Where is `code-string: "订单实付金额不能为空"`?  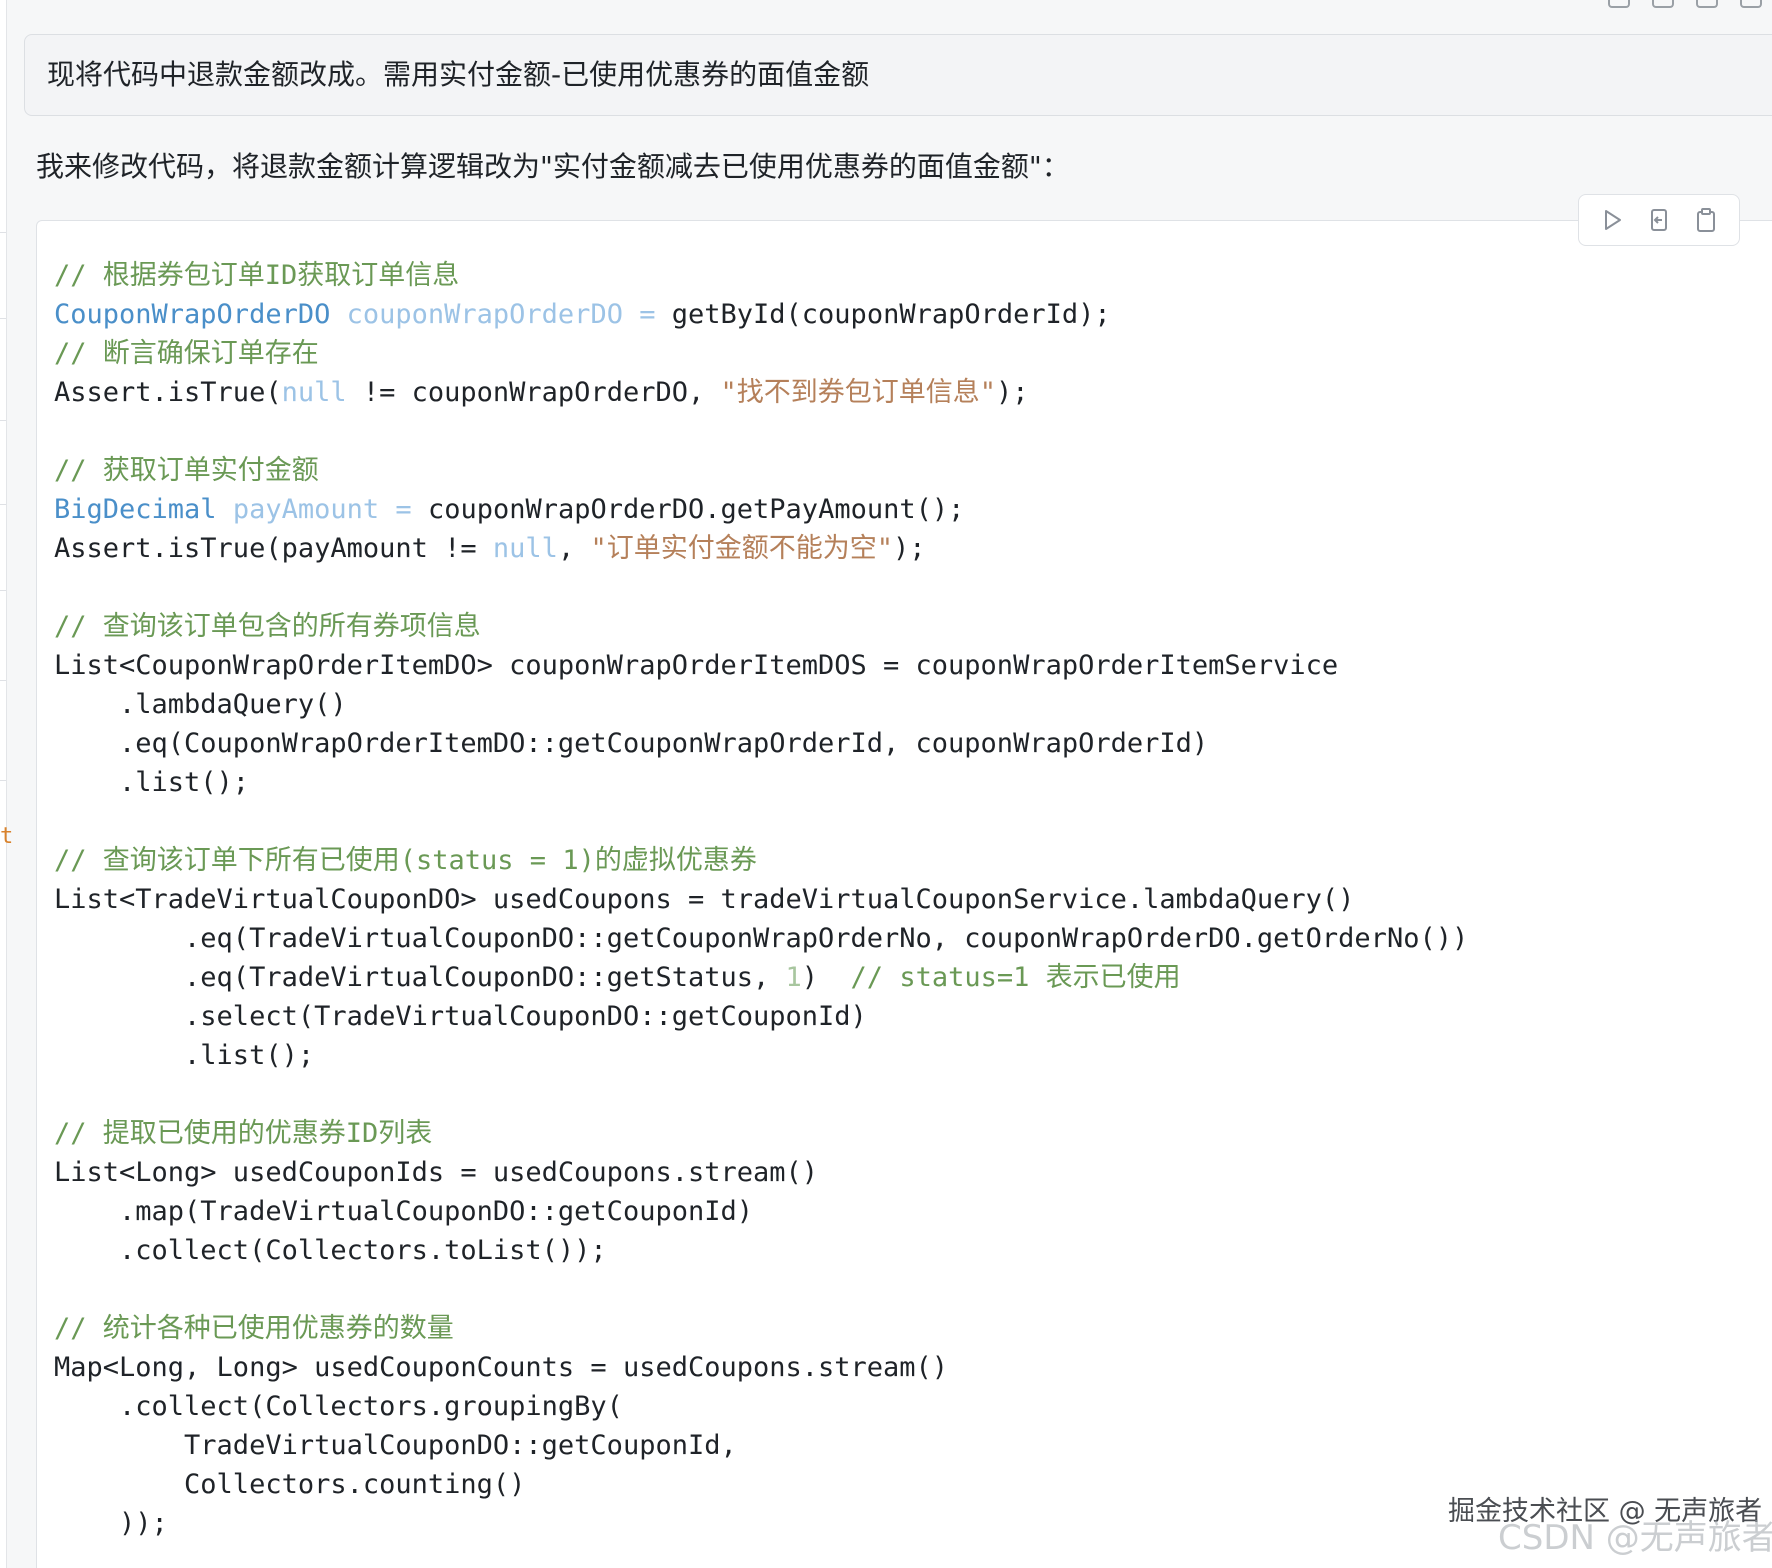 code-string: "订单实付金额不能为空" is located at coordinates (741, 548).